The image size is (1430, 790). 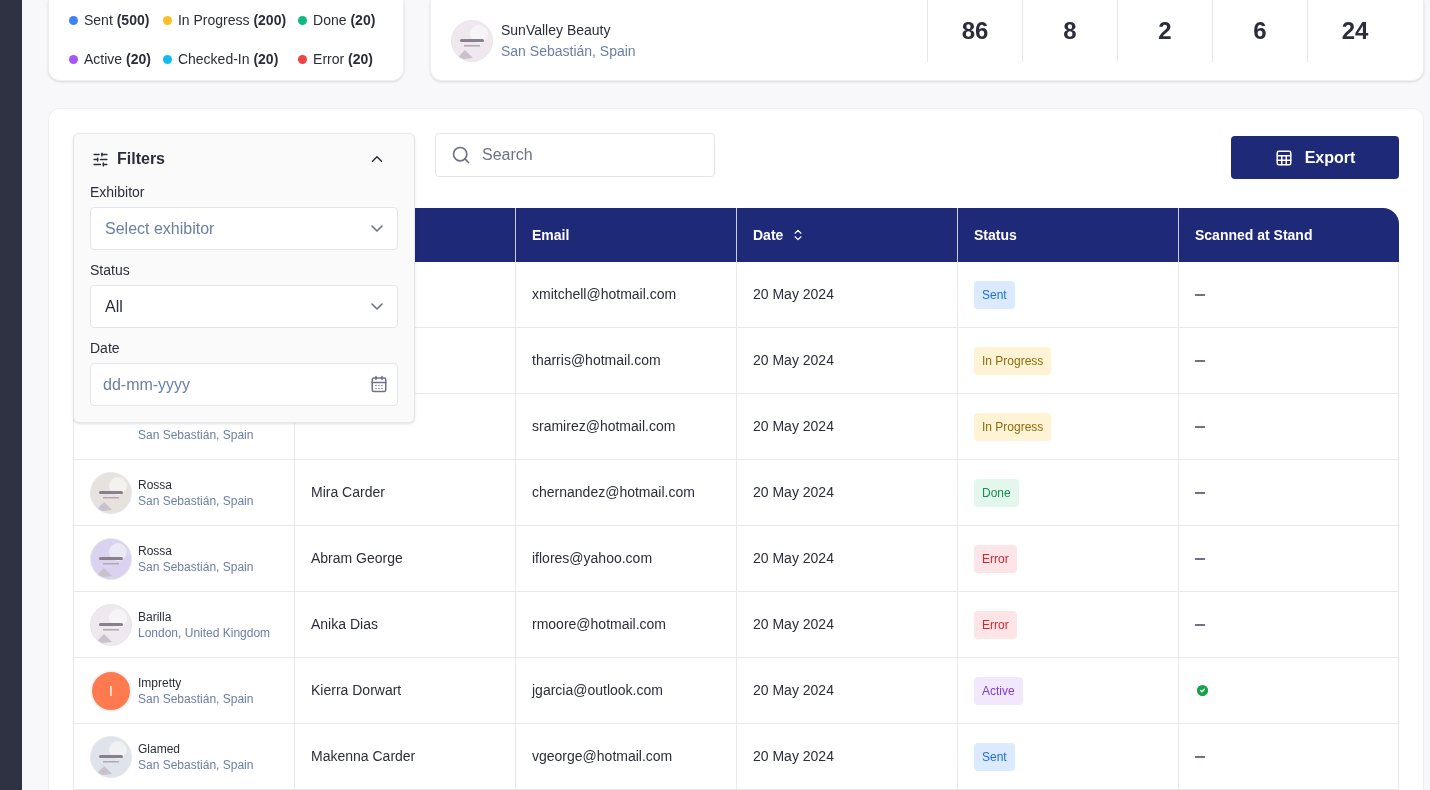 What do you see at coordinates (599, 624) in the screenshot?
I see `table-cell-text: rmoore@hotmail.com` at bounding box center [599, 624].